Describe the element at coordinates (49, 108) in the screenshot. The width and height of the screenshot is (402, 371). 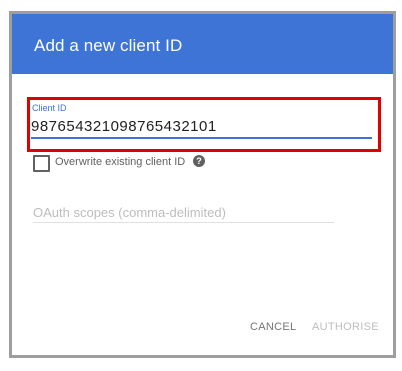
I see `client-id-label: Client ID` at that location.